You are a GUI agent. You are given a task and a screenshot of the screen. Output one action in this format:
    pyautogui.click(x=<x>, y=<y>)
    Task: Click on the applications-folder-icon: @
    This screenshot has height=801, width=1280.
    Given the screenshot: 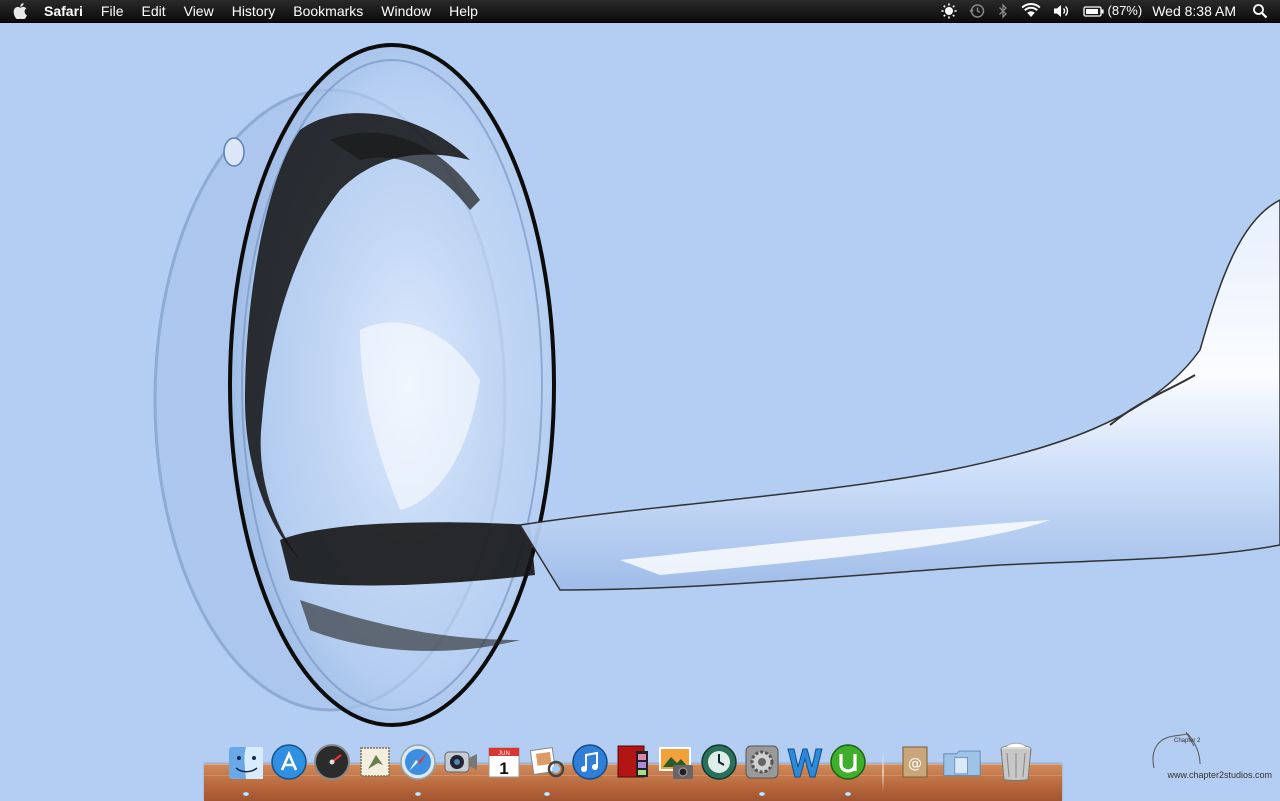 What is the action you would take?
    pyautogui.click(x=916, y=762)
    